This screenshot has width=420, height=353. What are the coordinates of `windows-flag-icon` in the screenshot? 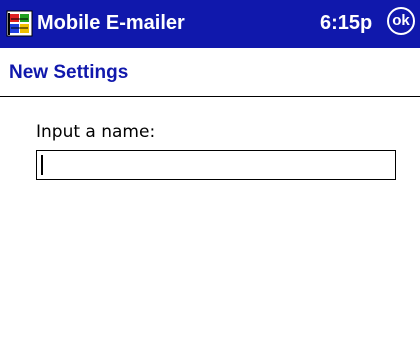 It's located at (19, 23).